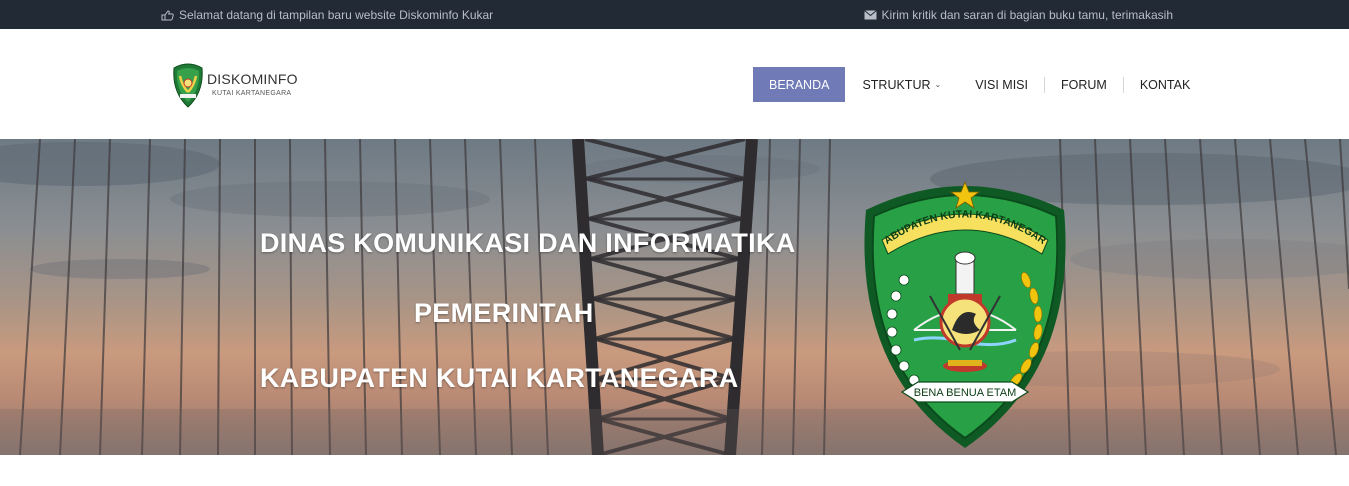 The height and width of the screenshot is (486, 1349). I want to click on hero-title-line3: KABUPATEN KUTAI KARTANEGARA, so click(499, 378).